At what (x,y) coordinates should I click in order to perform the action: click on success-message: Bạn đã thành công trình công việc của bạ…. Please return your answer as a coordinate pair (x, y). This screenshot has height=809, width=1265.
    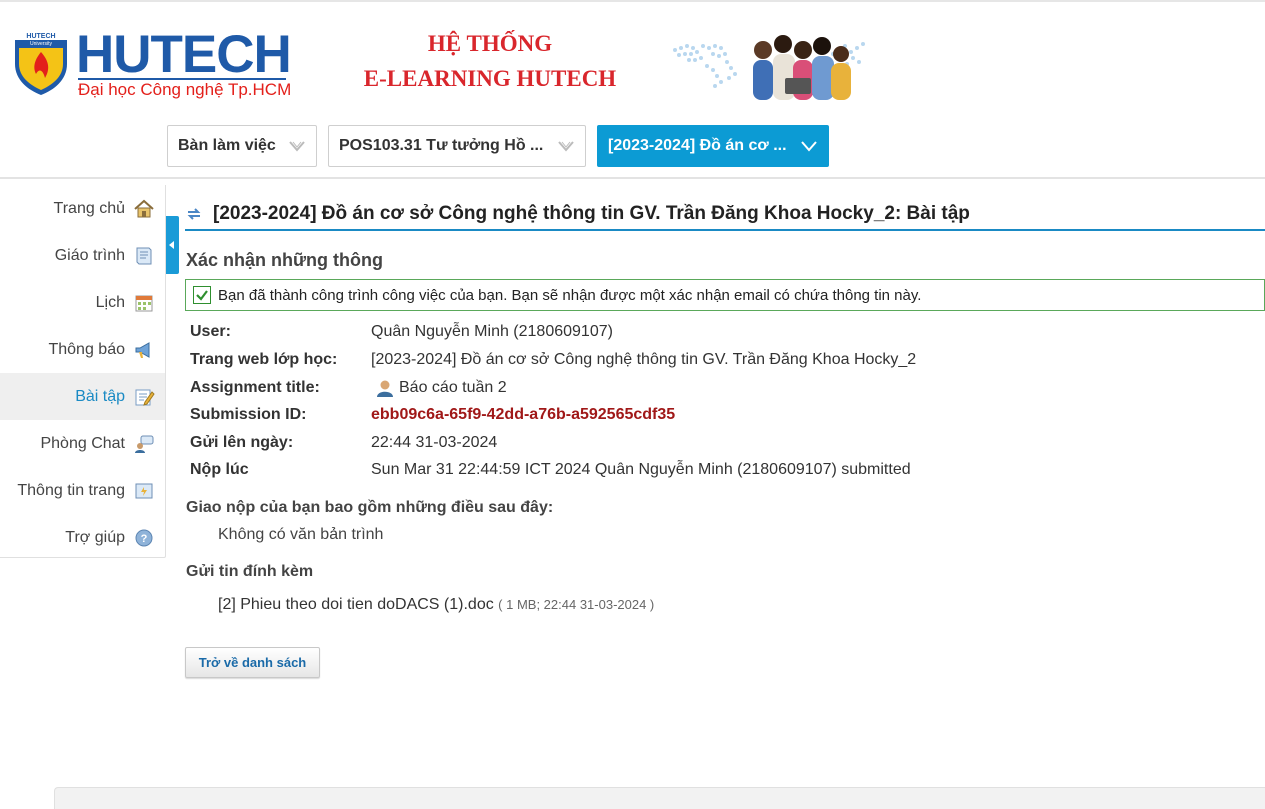
    Looking at the image, I should click on (570, 295).